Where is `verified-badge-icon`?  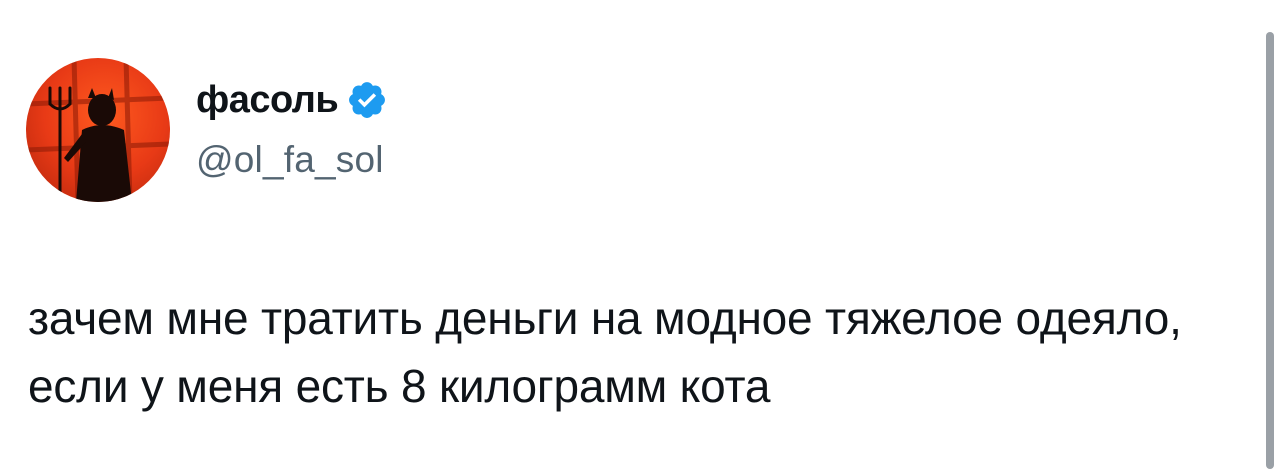
verified-badge-icon is located at coordinates (367, 100).